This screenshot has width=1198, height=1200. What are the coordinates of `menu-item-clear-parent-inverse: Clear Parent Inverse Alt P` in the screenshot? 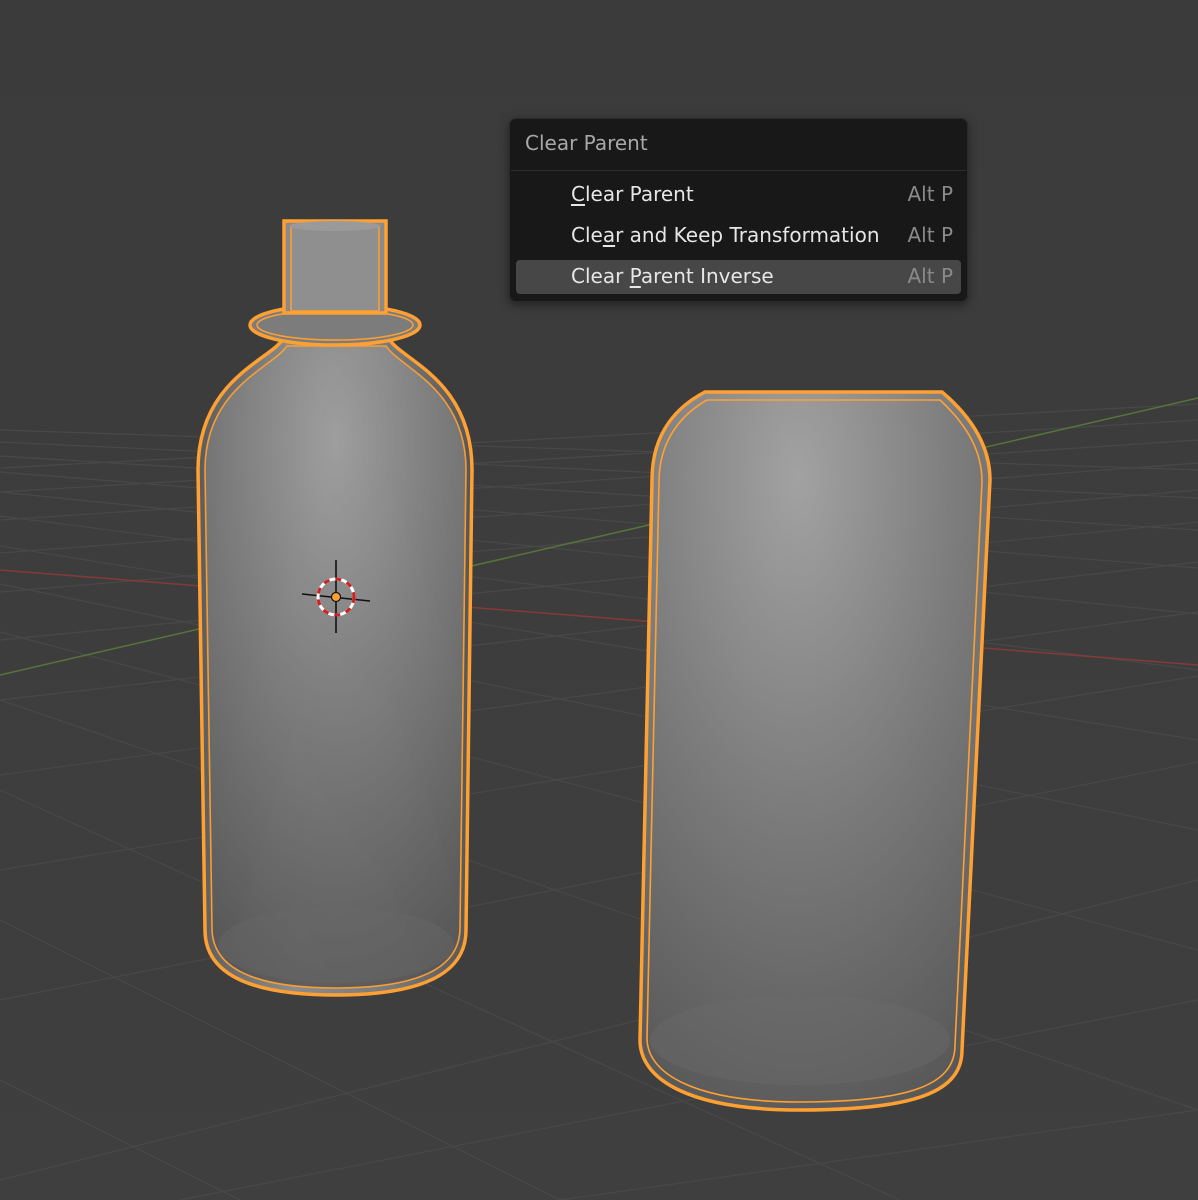 It's located at (738, 277).